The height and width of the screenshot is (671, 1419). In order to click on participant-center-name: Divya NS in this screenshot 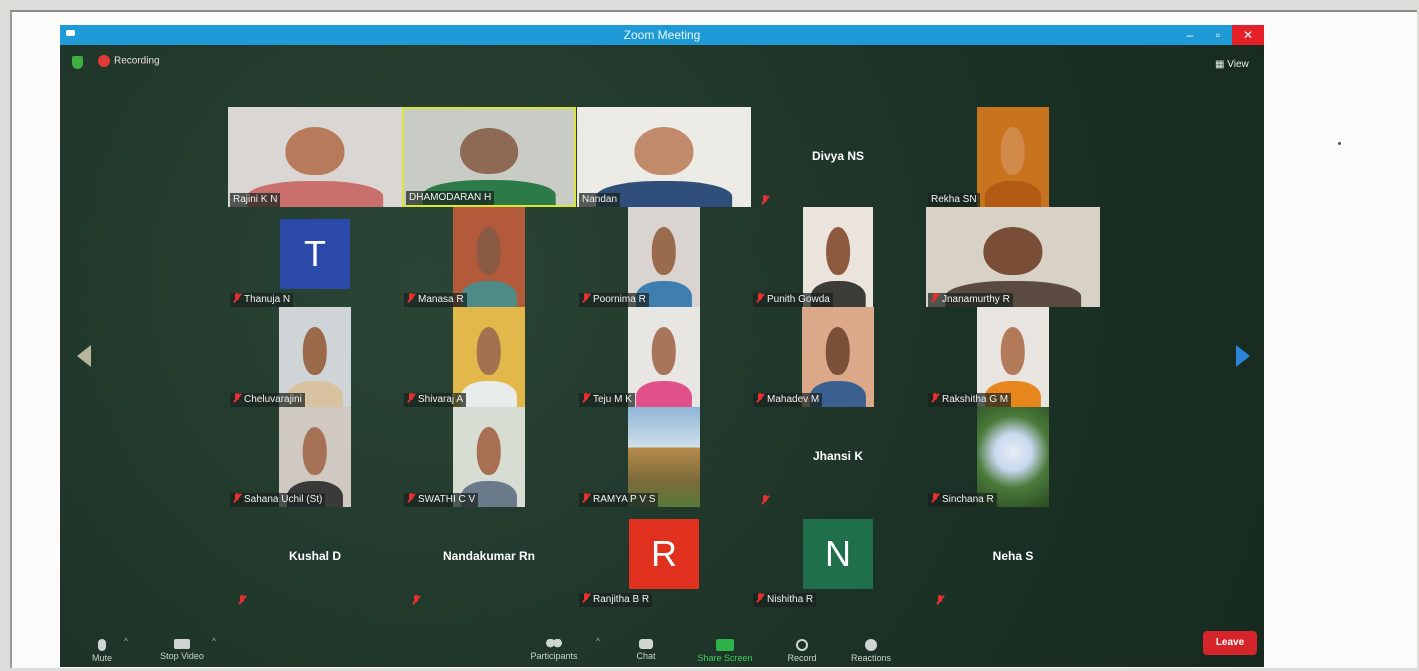, I will do `click(838, 156)`.